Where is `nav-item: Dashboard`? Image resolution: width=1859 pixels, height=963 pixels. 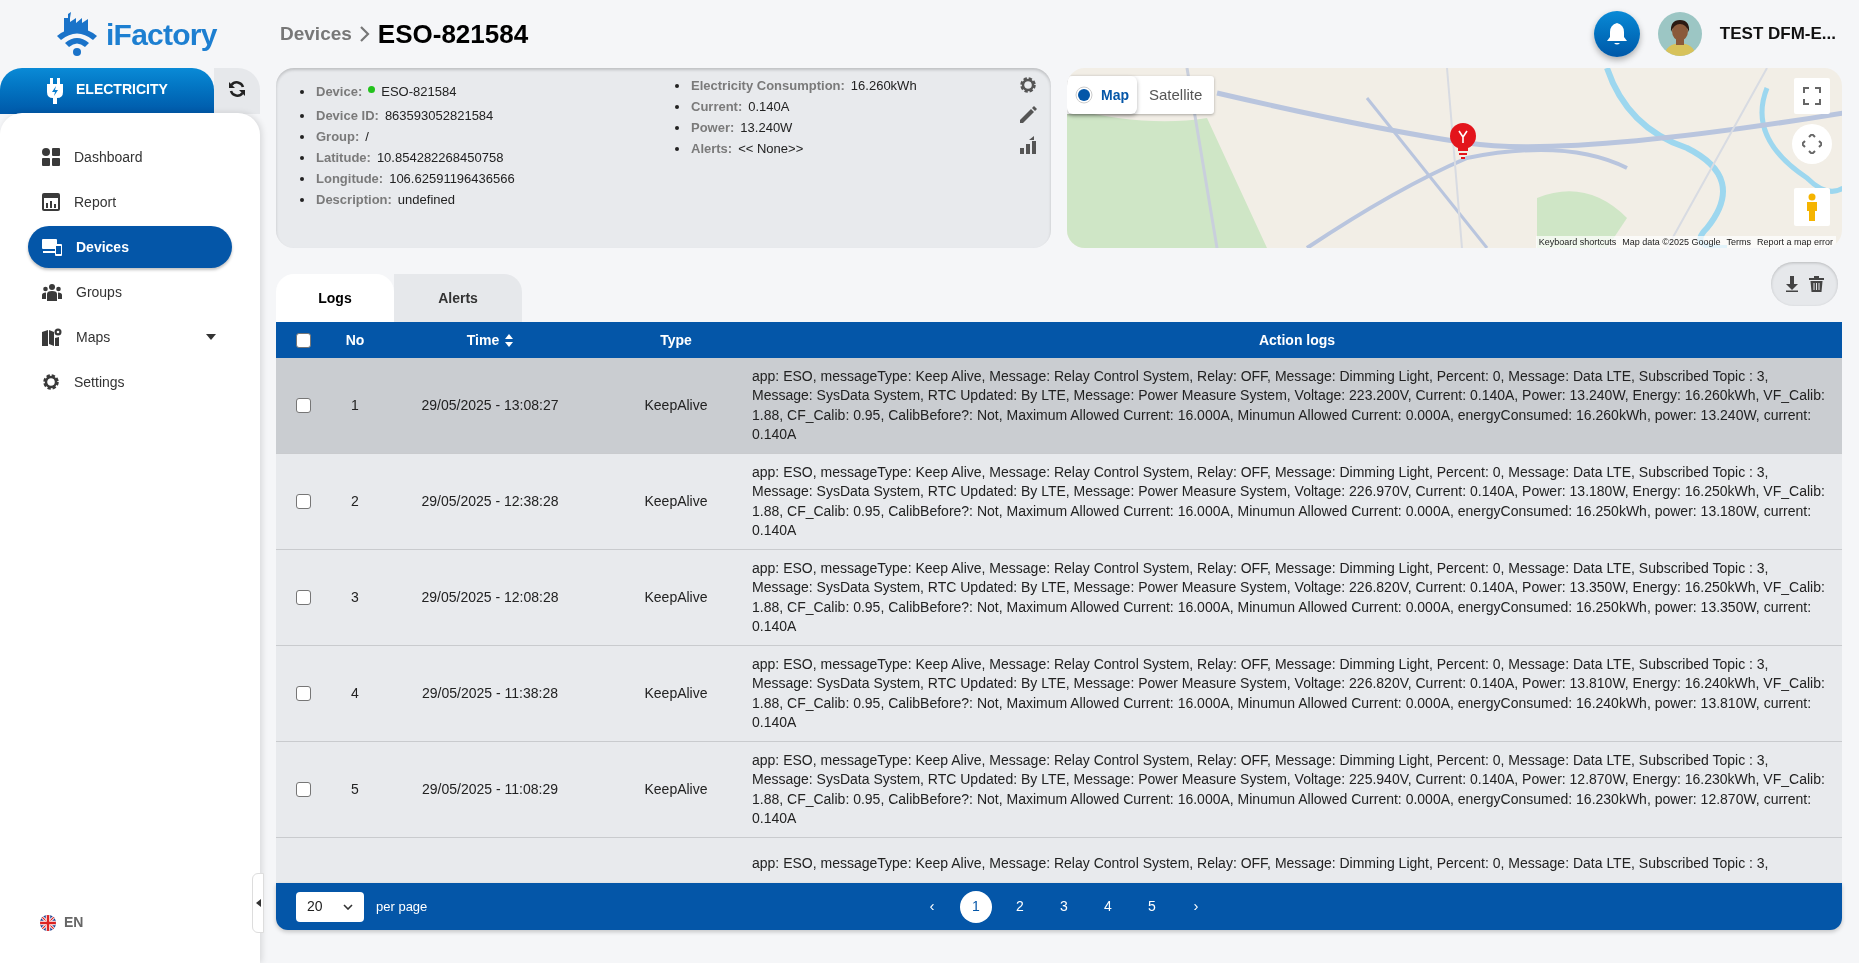 nav-item: Dashboard is located at coordinates (130, 157).